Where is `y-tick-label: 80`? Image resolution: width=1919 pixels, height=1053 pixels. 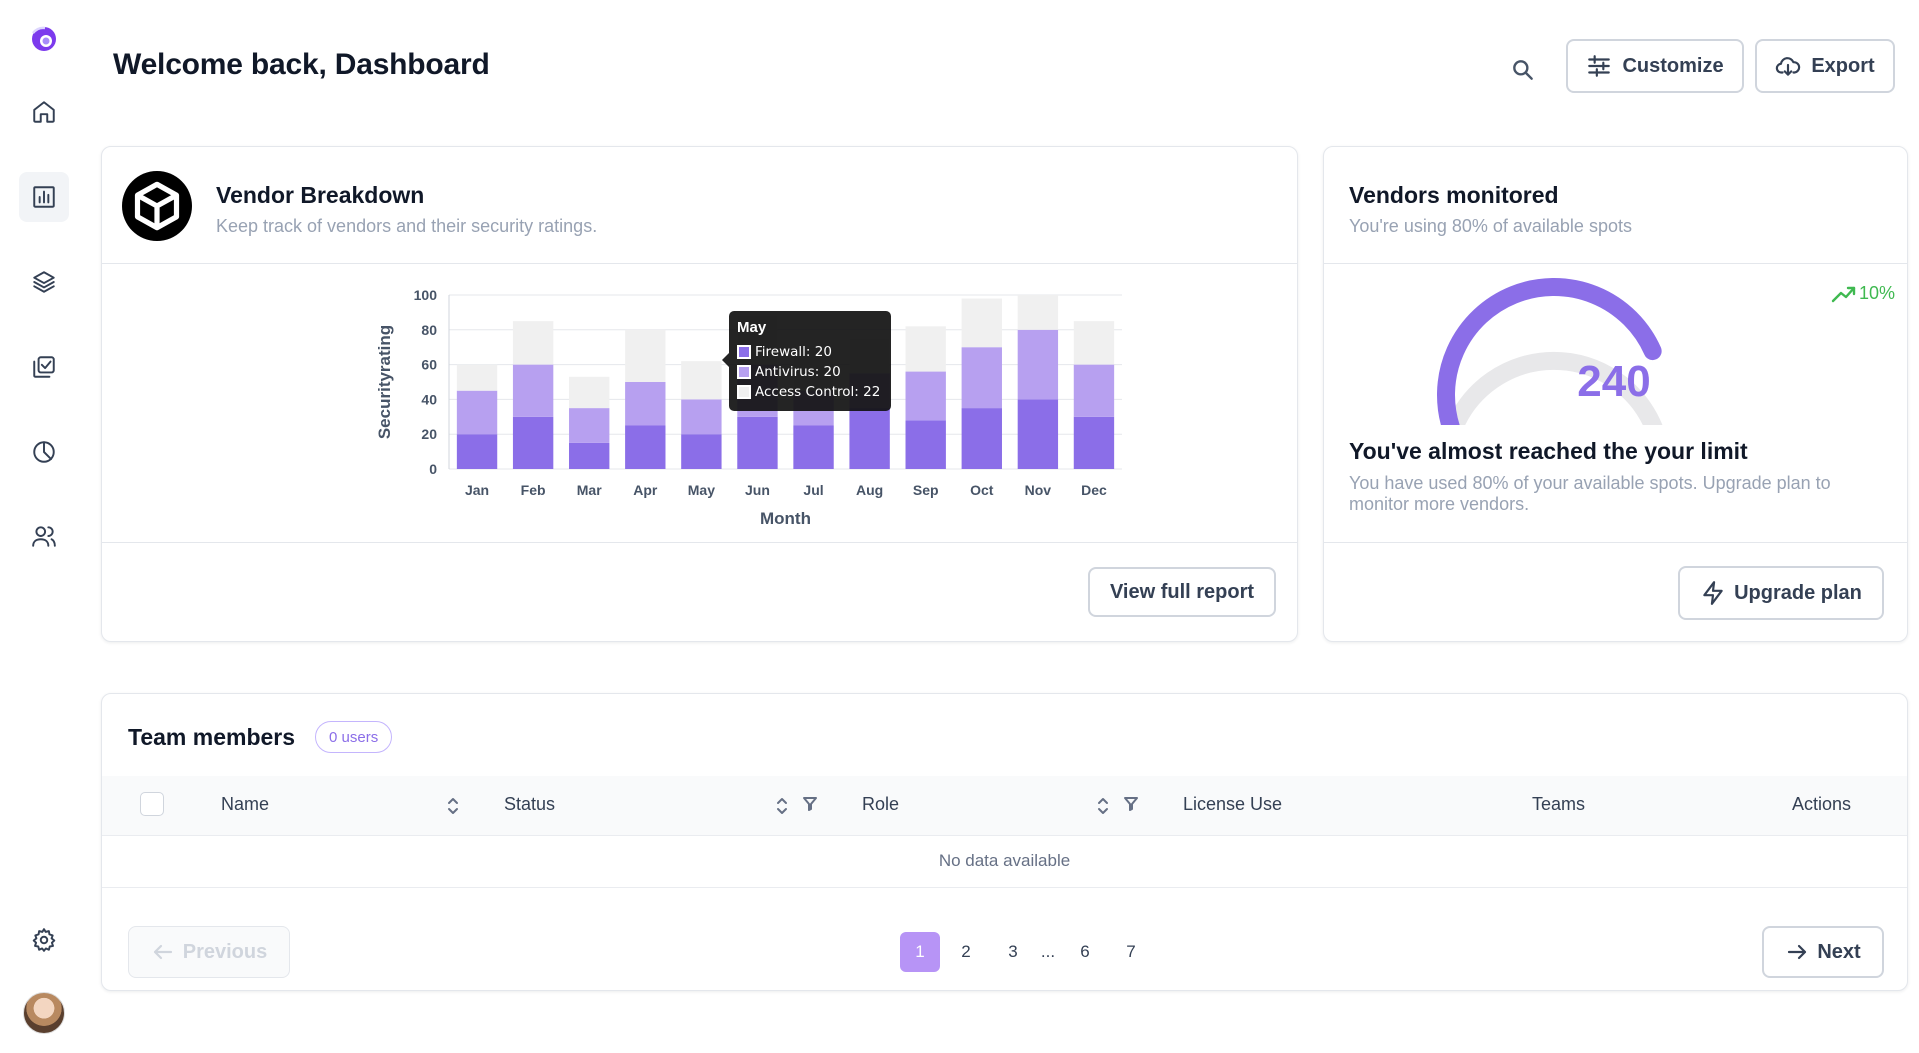
y-tick-label: 80 is located at coordinates (429, 330).